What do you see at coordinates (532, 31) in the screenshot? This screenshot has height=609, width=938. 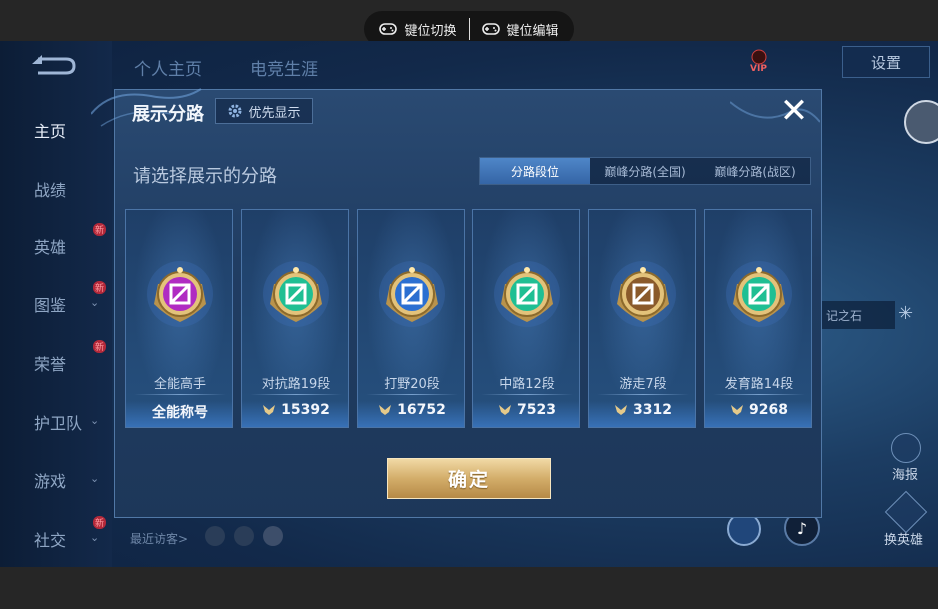 I see `key-edit-label: 键位编辑` at bounding box center [532, 31].